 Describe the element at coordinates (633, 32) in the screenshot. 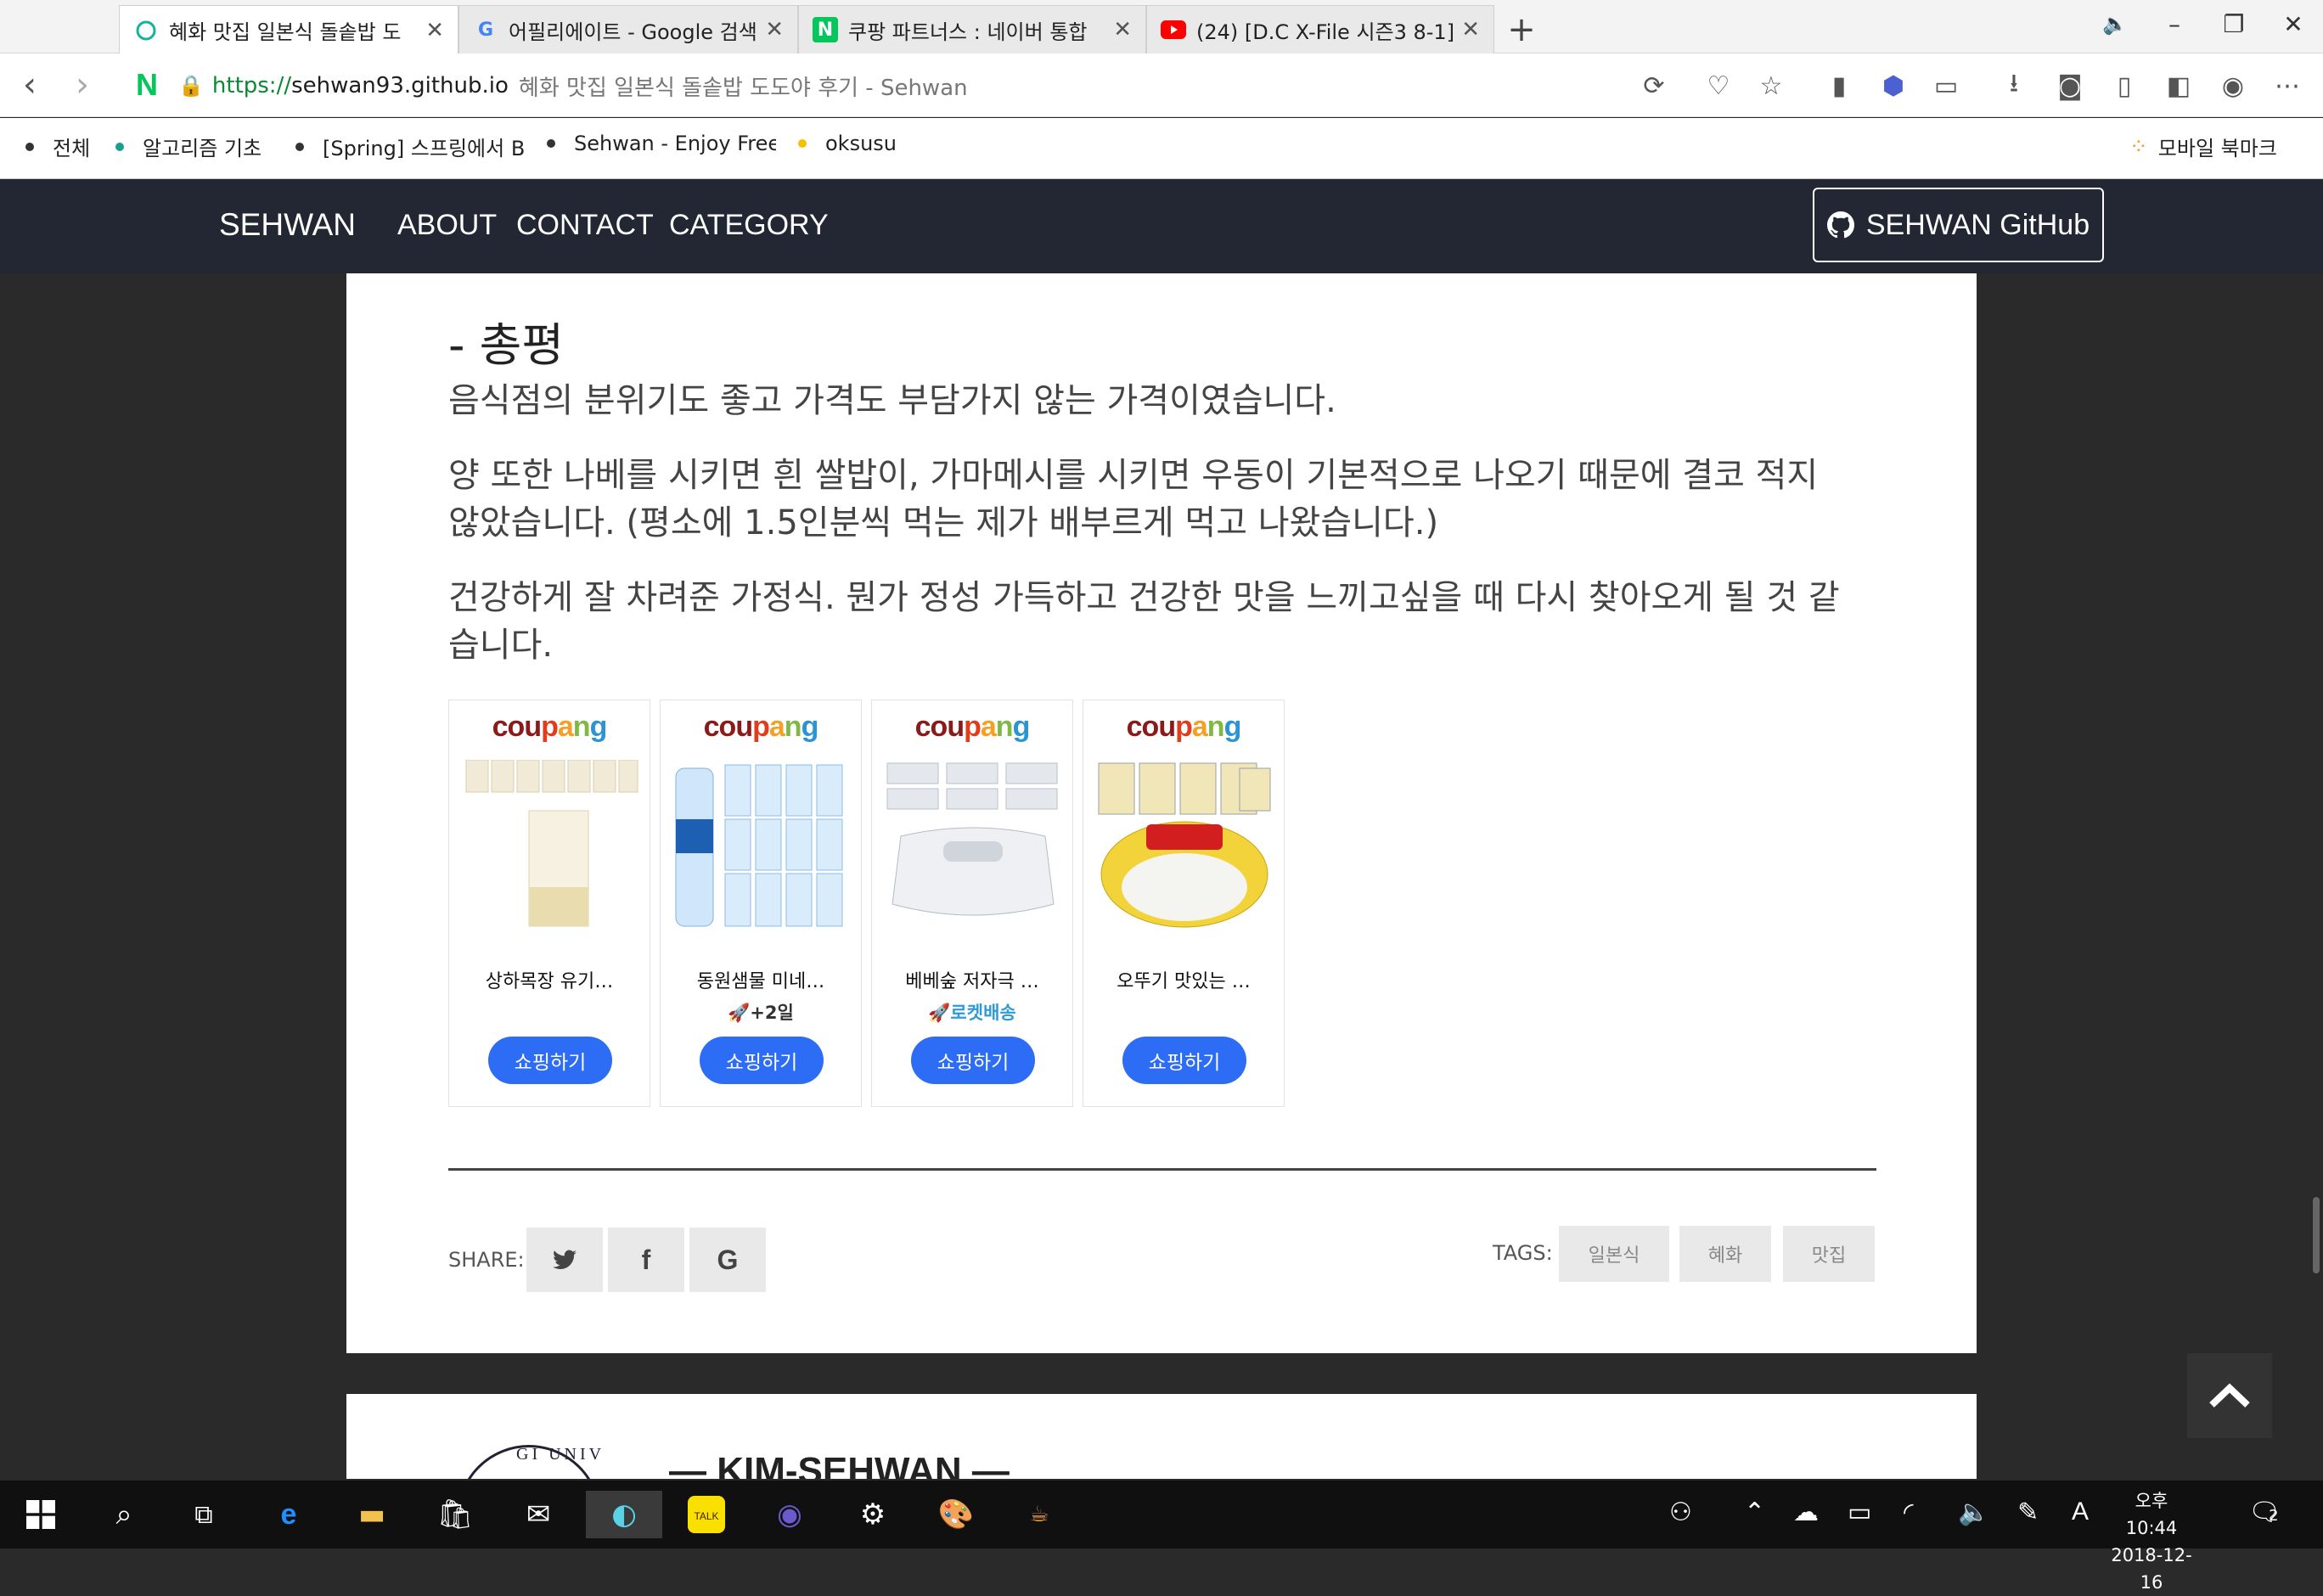

I see `tab-title: 어필리에이트 - Google 검색` at that location.